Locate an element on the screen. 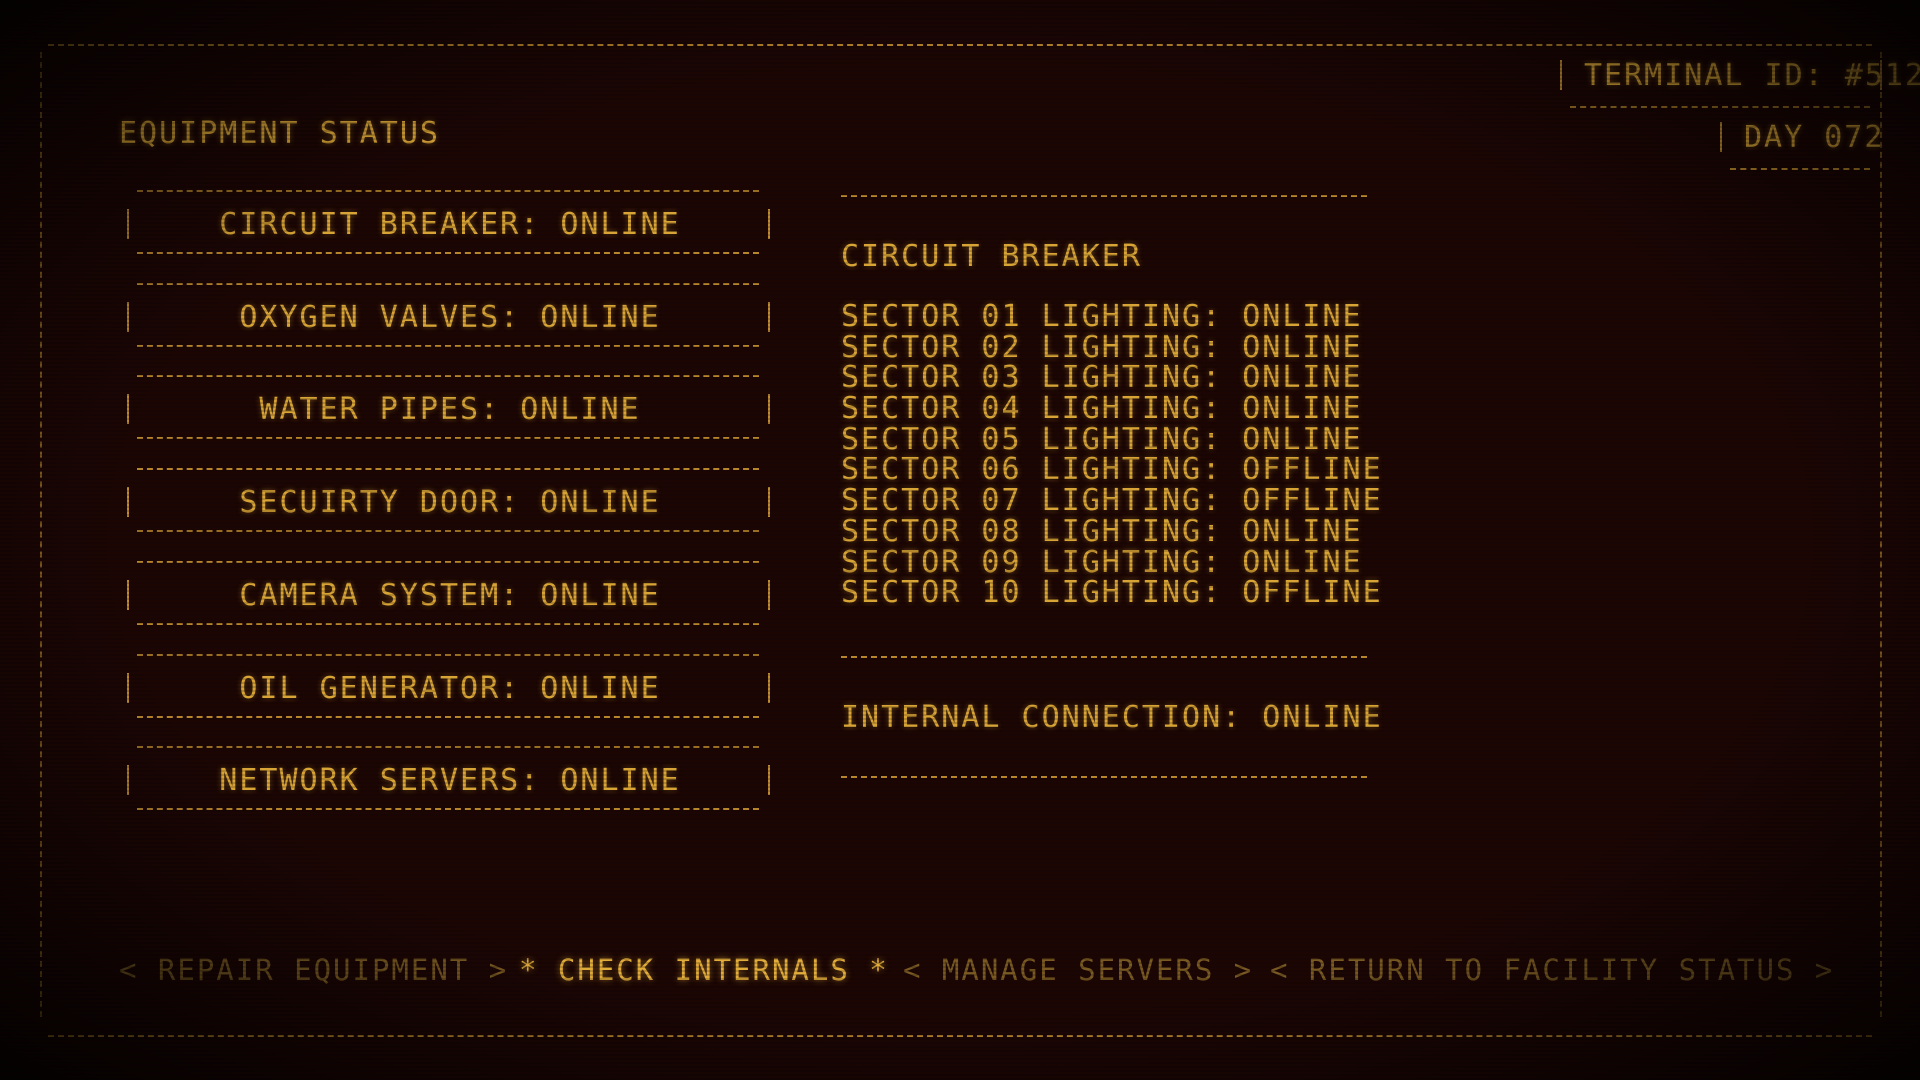  internal-connection-status: INTERNAL CONNECTION: ONLINE is located at coordinates (1112, 718).